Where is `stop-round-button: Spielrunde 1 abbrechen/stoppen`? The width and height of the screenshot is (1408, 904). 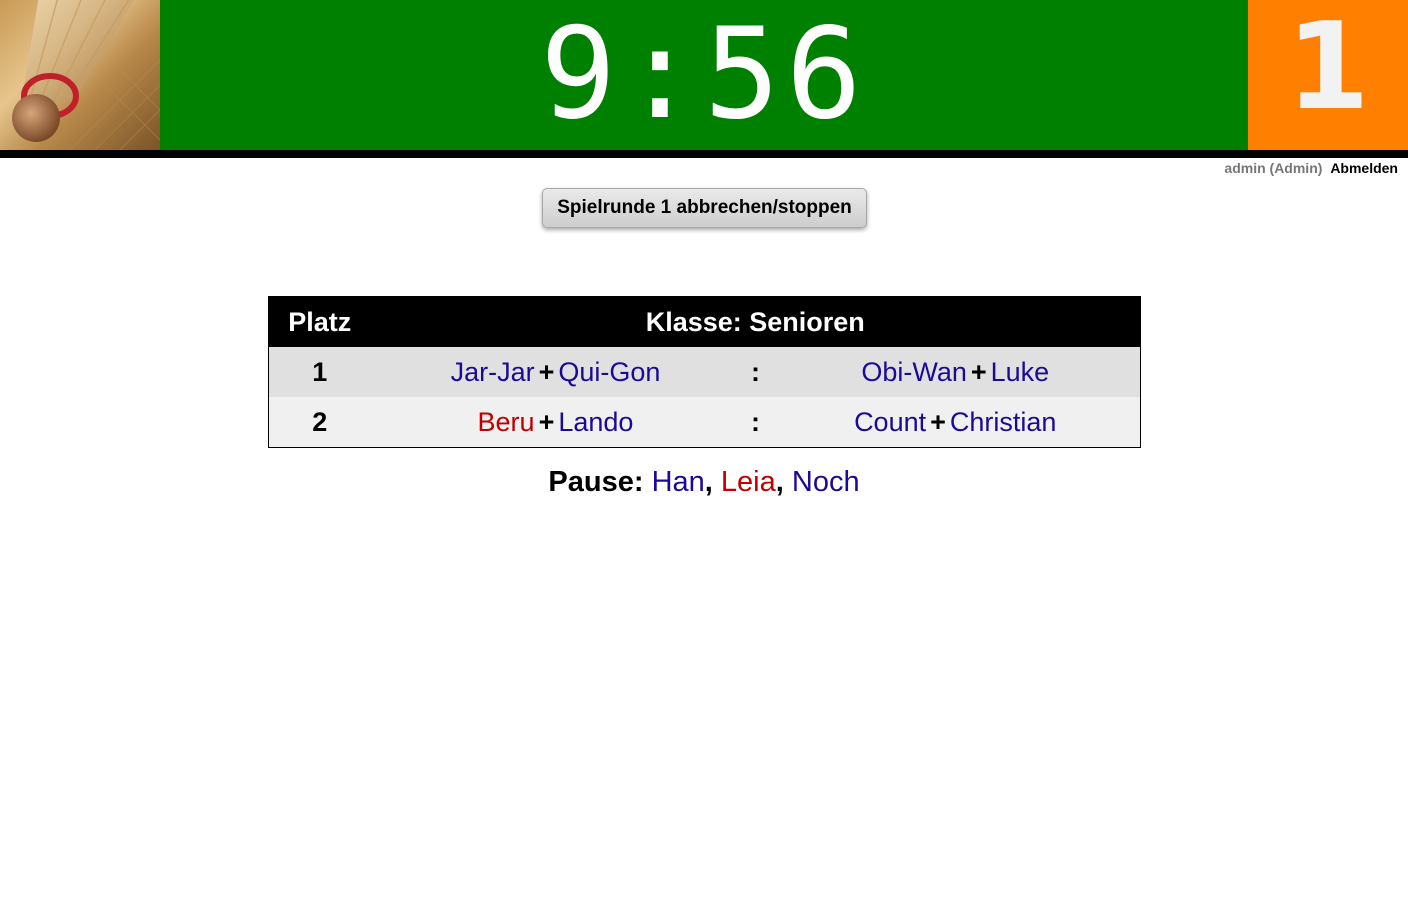
stop-round-button: Spielrunde 1 abbrechen/stoppen is located at coordinates (704, 208).